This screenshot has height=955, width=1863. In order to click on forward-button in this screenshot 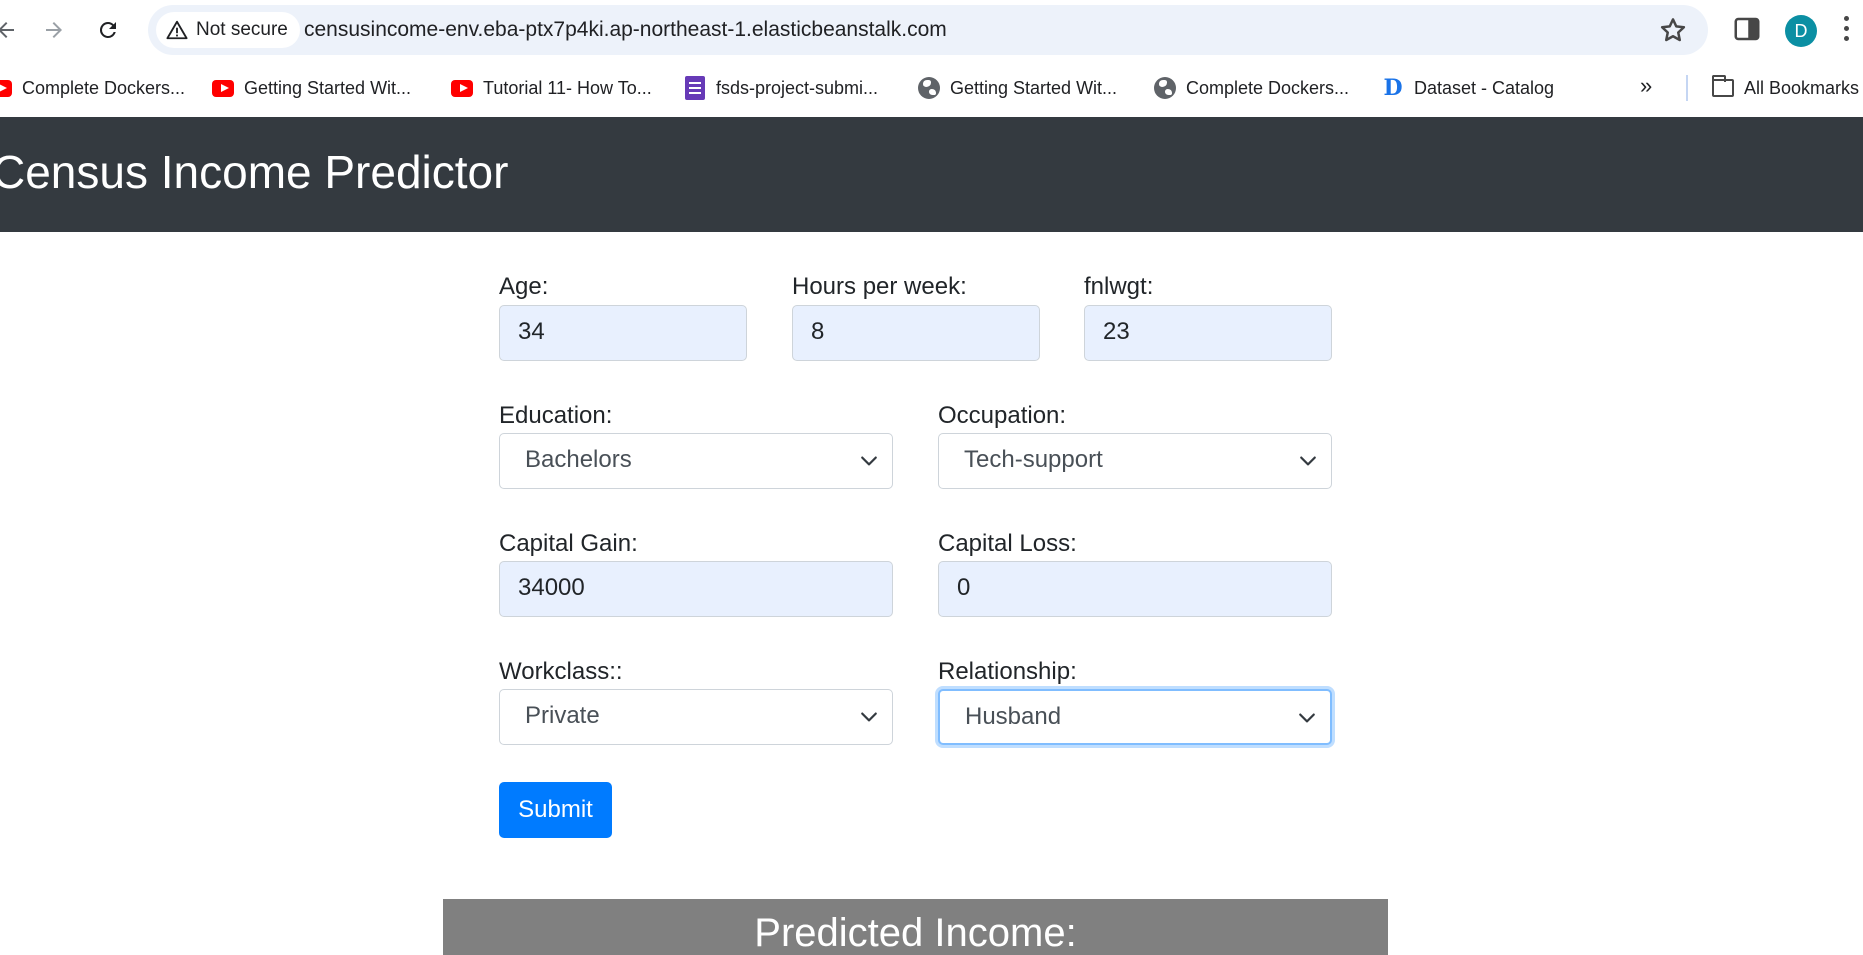, I will do `click(54, 30)`.